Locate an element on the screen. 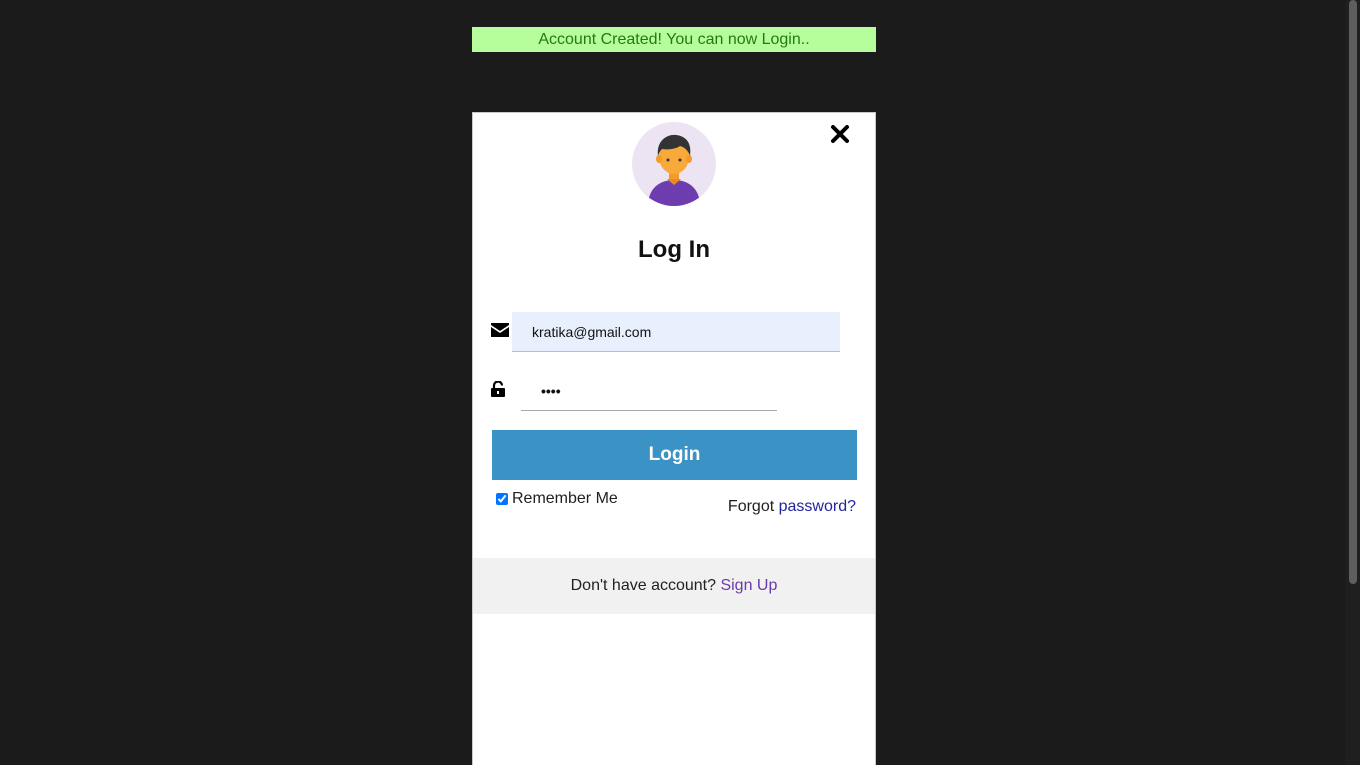 This screenshot has width=1360, height=765. unlock-icon is located at coordinates (500, 389).